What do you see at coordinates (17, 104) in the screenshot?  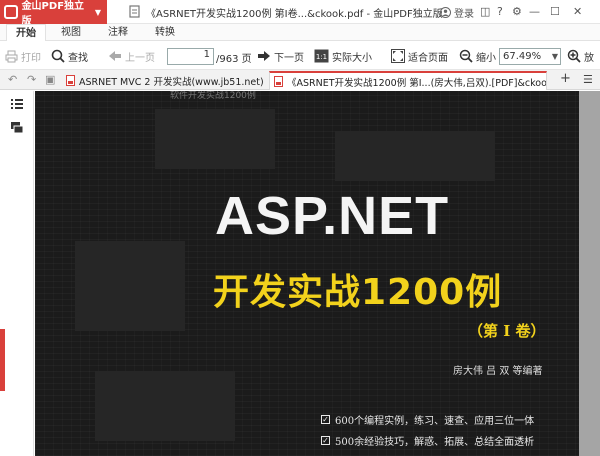 I see `outline-list-icon` at bounding box center [17, 104].